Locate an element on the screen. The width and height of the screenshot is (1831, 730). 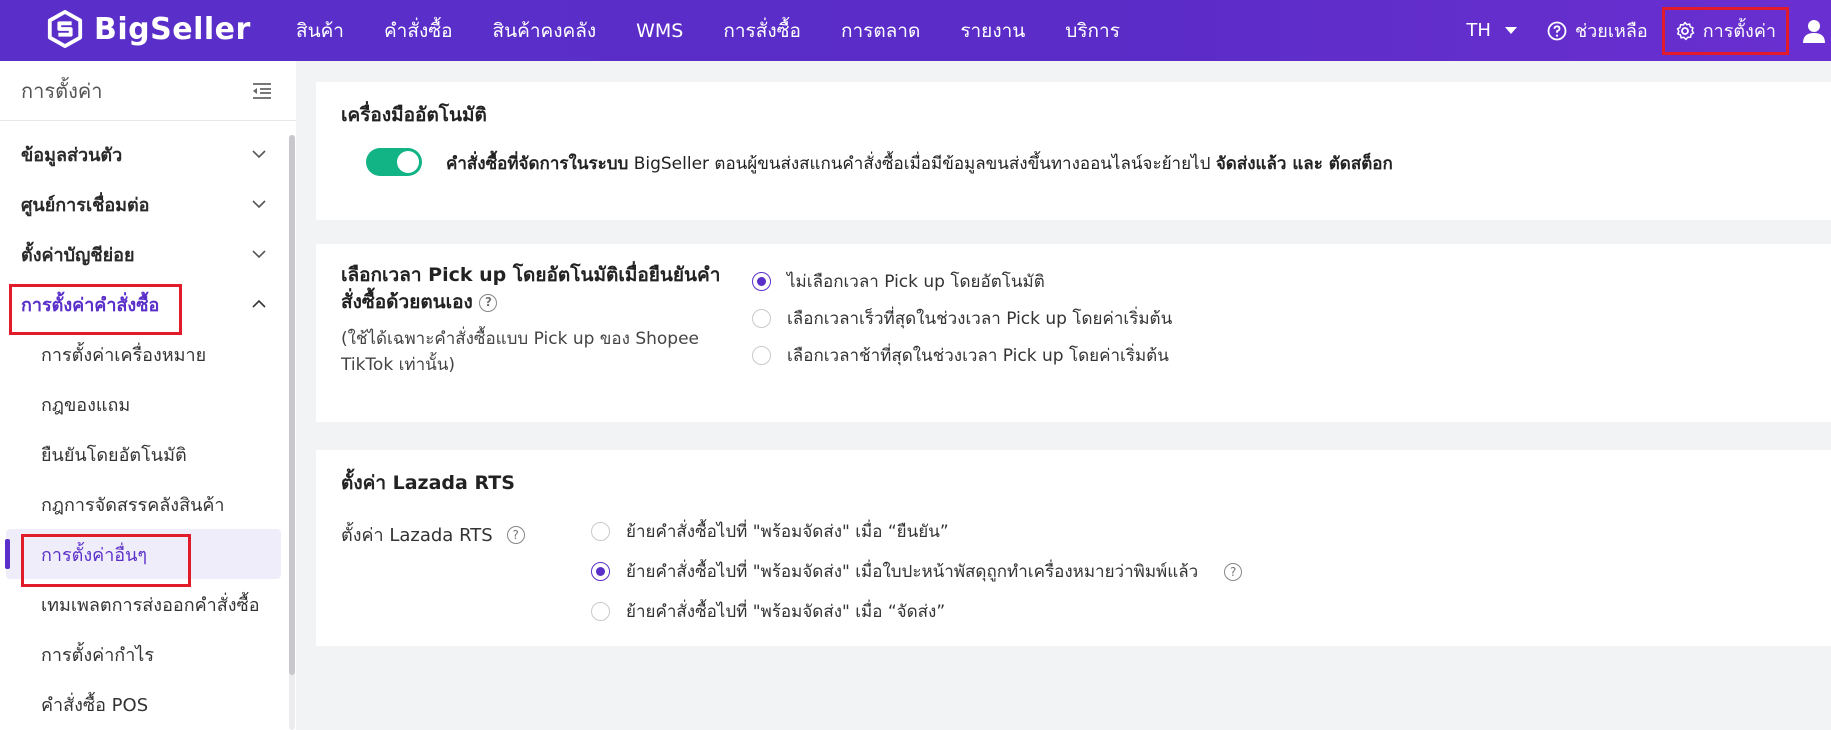
sidebar-group-connections: ศูนย์การเชื่อมต่อ is located at coordinates (148, 204).